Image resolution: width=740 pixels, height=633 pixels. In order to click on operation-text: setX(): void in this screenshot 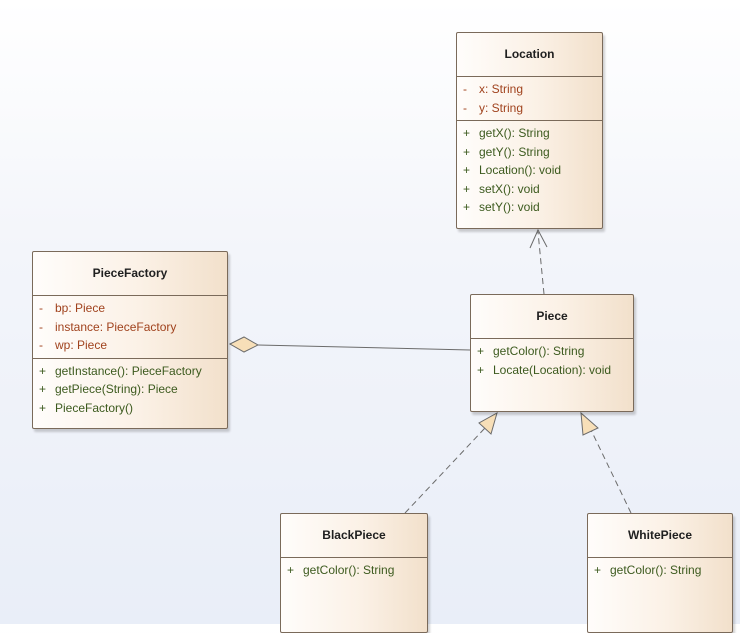, I will do `click(509, 188)`.